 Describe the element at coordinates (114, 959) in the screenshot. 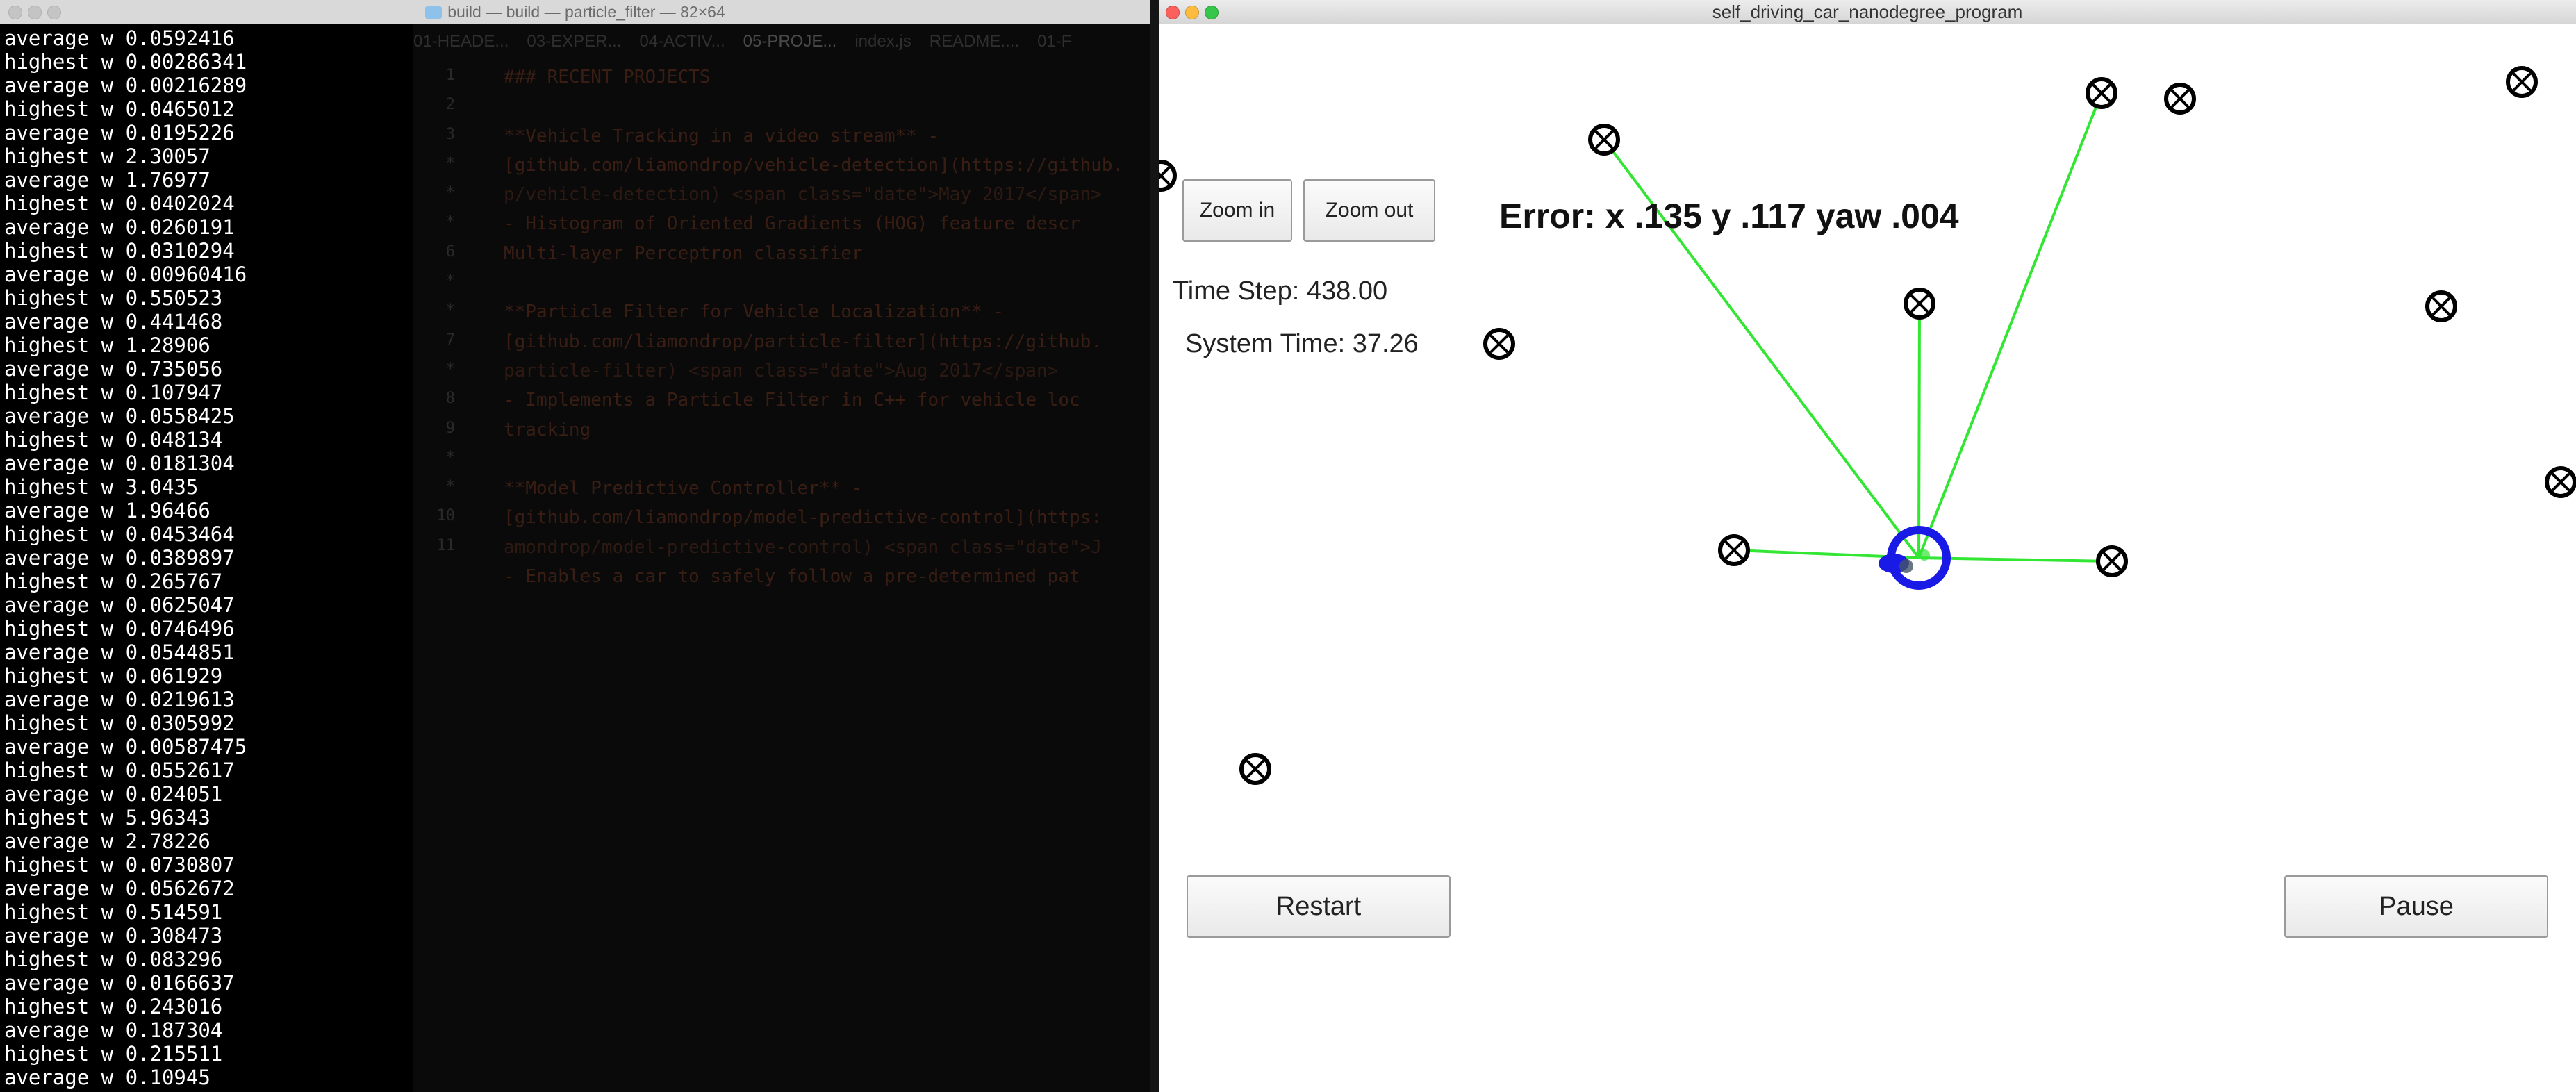

I see `terminal-line: highest w 0.083296` at that location.